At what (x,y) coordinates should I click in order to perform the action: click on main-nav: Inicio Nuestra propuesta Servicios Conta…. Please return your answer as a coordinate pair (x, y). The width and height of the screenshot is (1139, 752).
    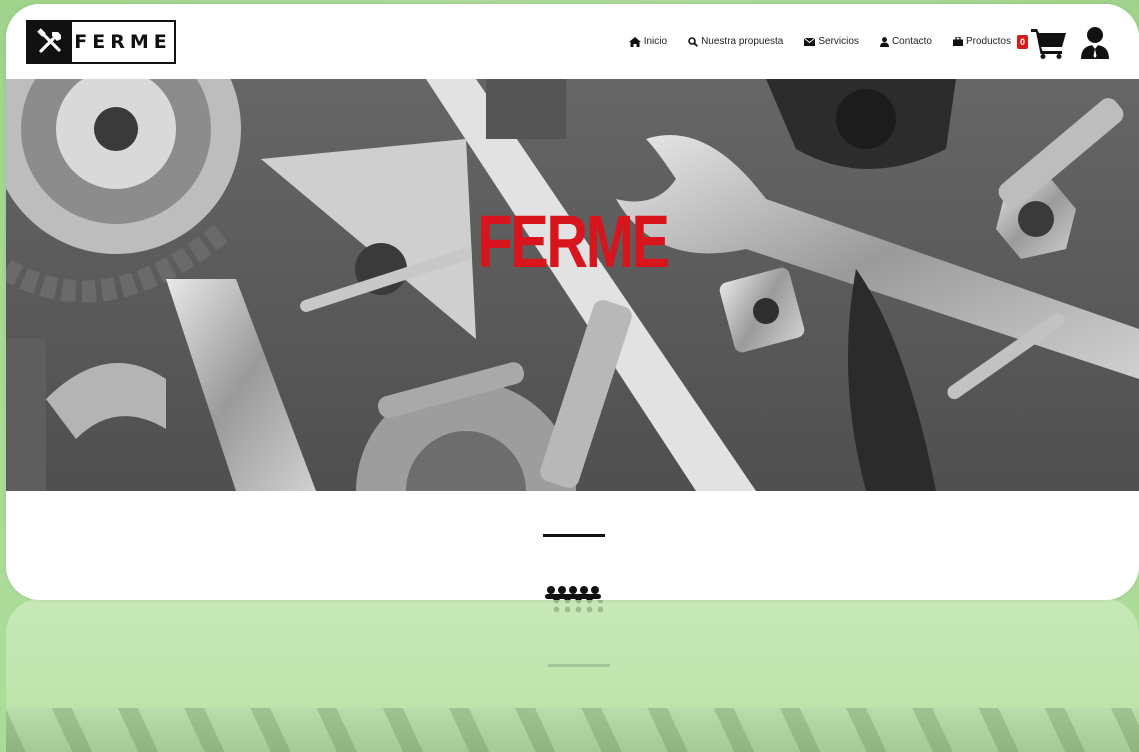
    Looking at the image, I should click on (819, 41).